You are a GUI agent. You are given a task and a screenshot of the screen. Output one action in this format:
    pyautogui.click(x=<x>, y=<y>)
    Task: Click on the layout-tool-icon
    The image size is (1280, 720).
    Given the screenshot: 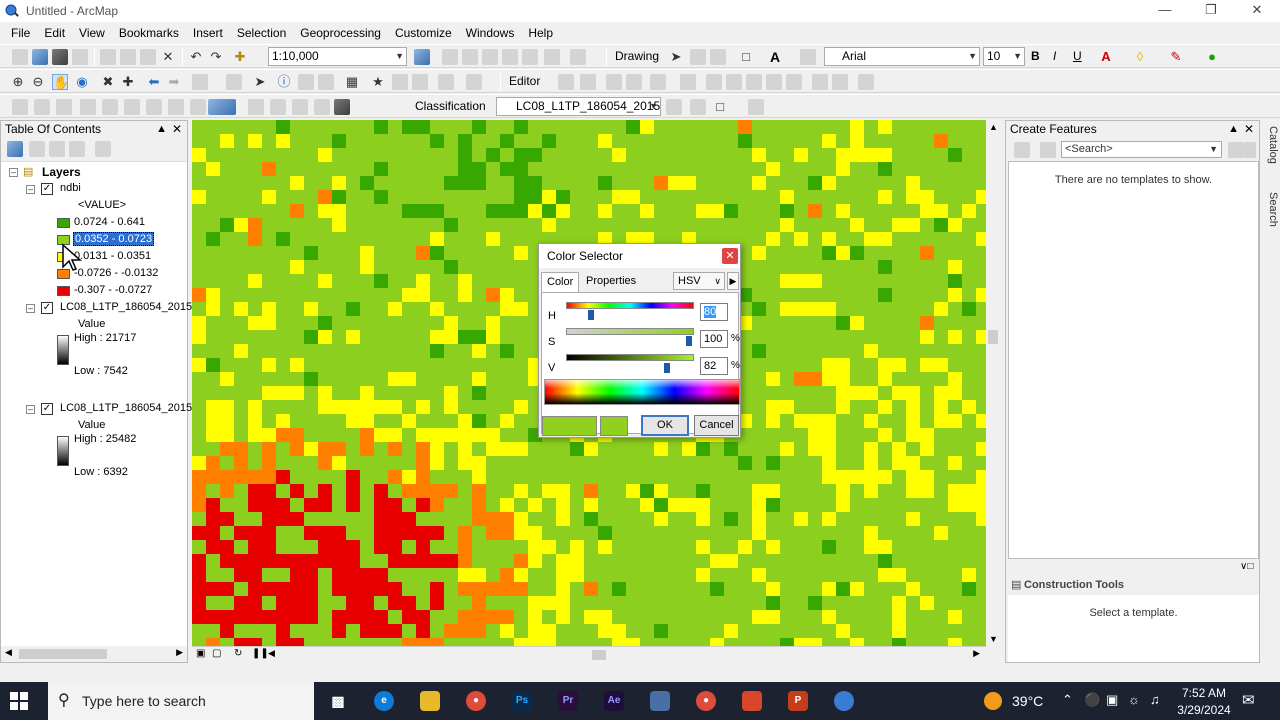 What is the action you would take?
    pyautogui.click(x=278, y=107)
    